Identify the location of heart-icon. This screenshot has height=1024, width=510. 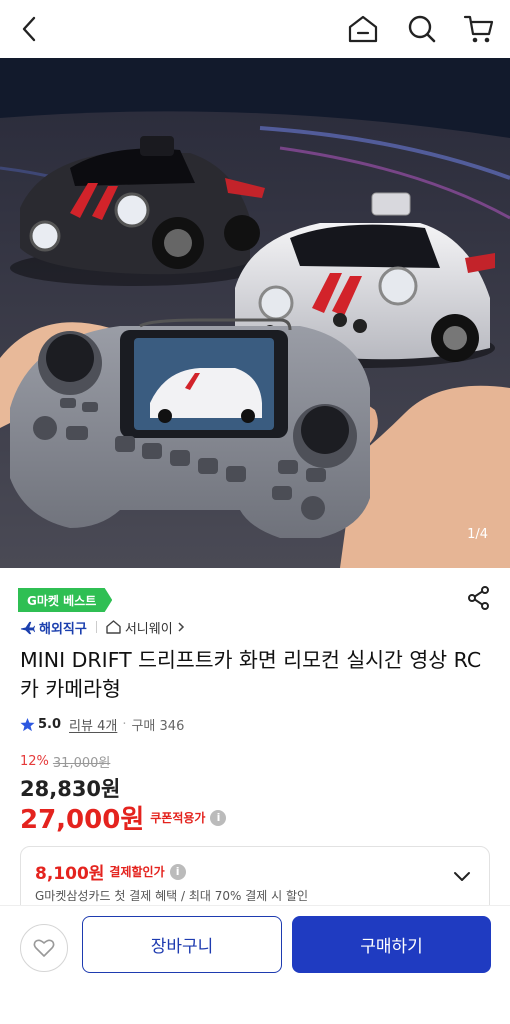
(44, 948).